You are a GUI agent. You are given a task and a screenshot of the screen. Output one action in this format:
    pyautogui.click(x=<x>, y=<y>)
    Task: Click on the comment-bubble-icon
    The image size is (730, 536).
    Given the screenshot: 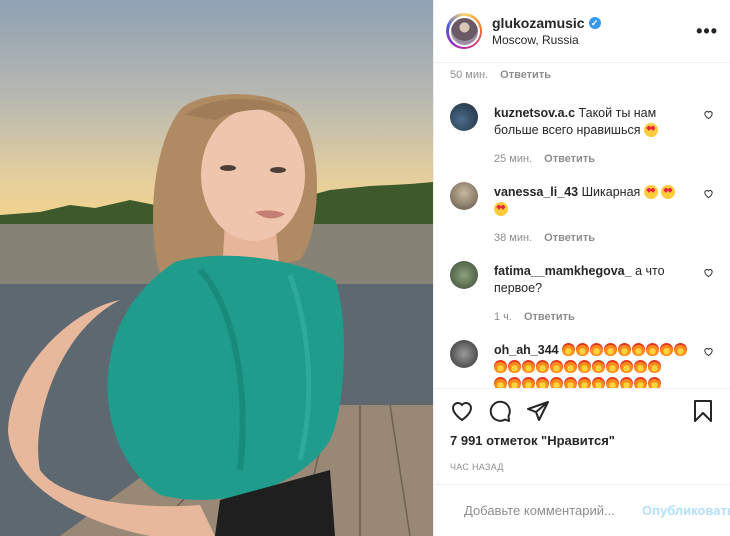 What is the action you would take?
    pyautogui.click(x=500, y=411)
    